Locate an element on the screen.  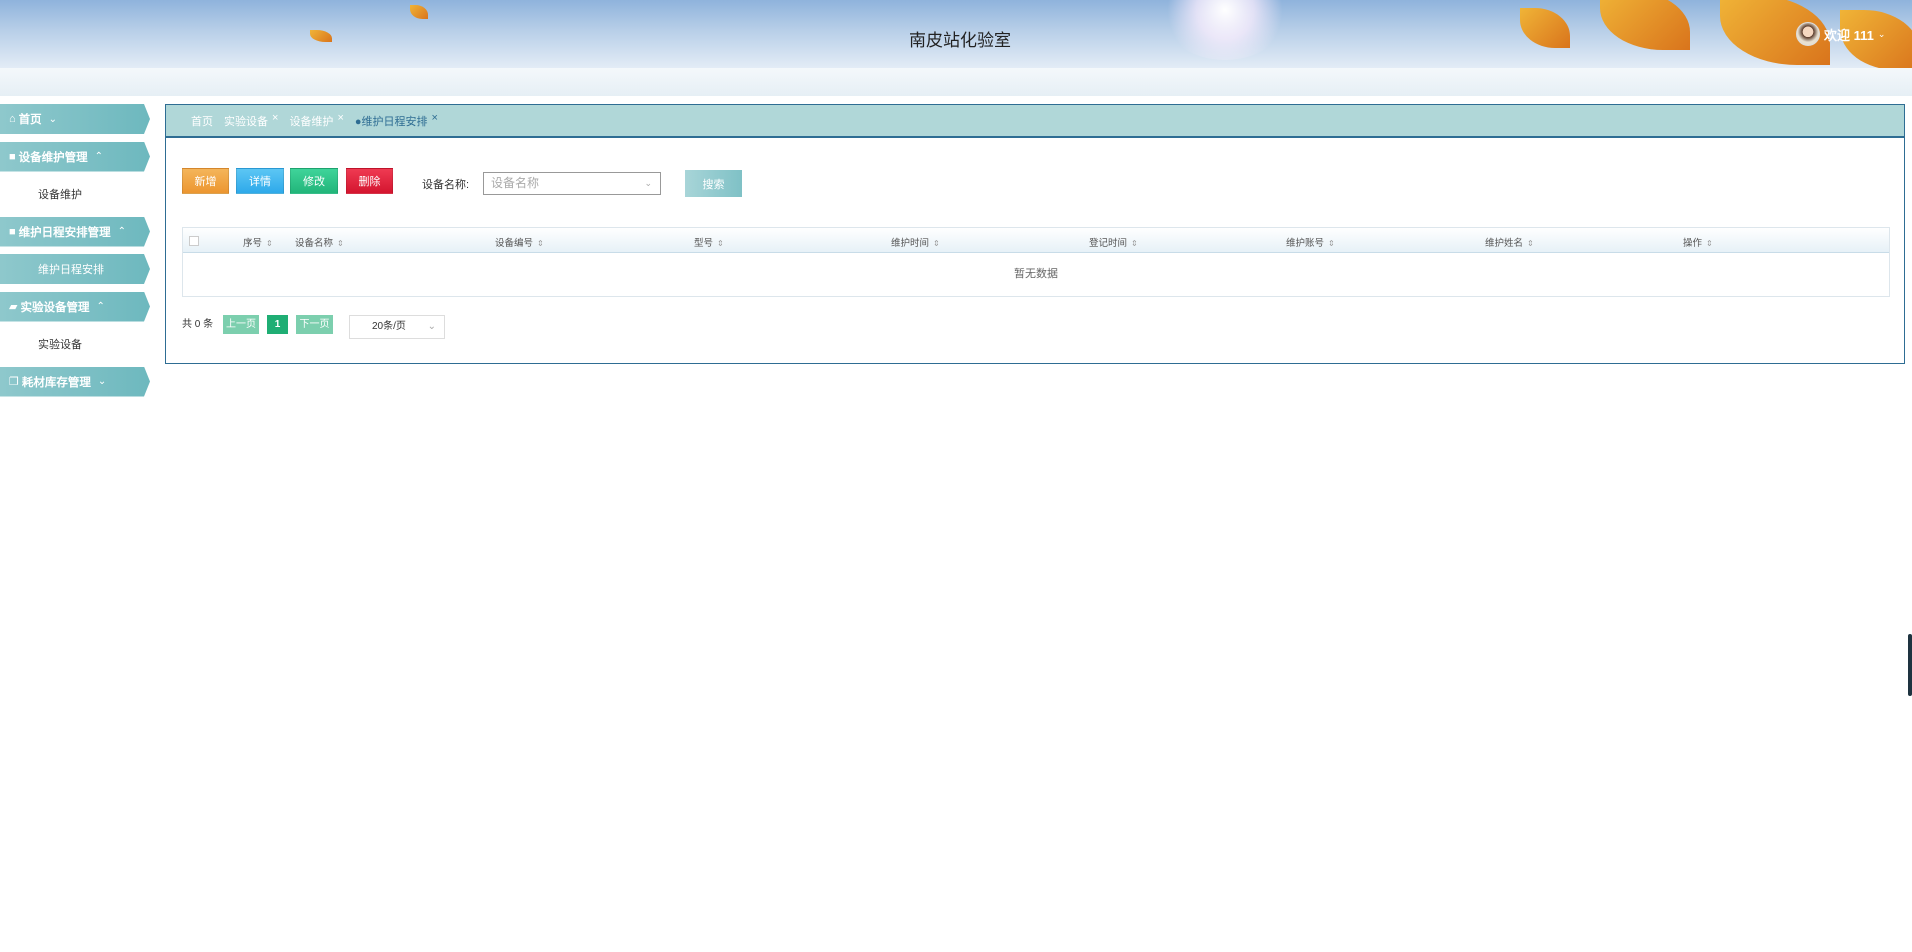
column-header: 维护时间 ⇕ is located at coordinates (915, 242).